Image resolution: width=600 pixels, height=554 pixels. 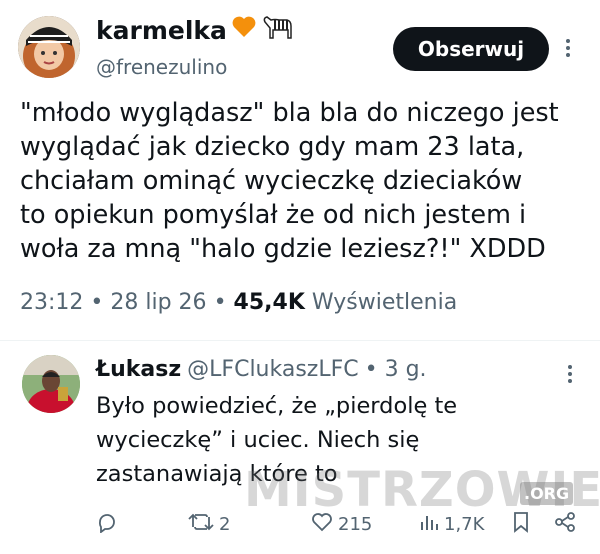 What do you see at coordinates (269, 302) in the screenshot?
I see `views-count: 45,4K` at bounding box center [269, 302].